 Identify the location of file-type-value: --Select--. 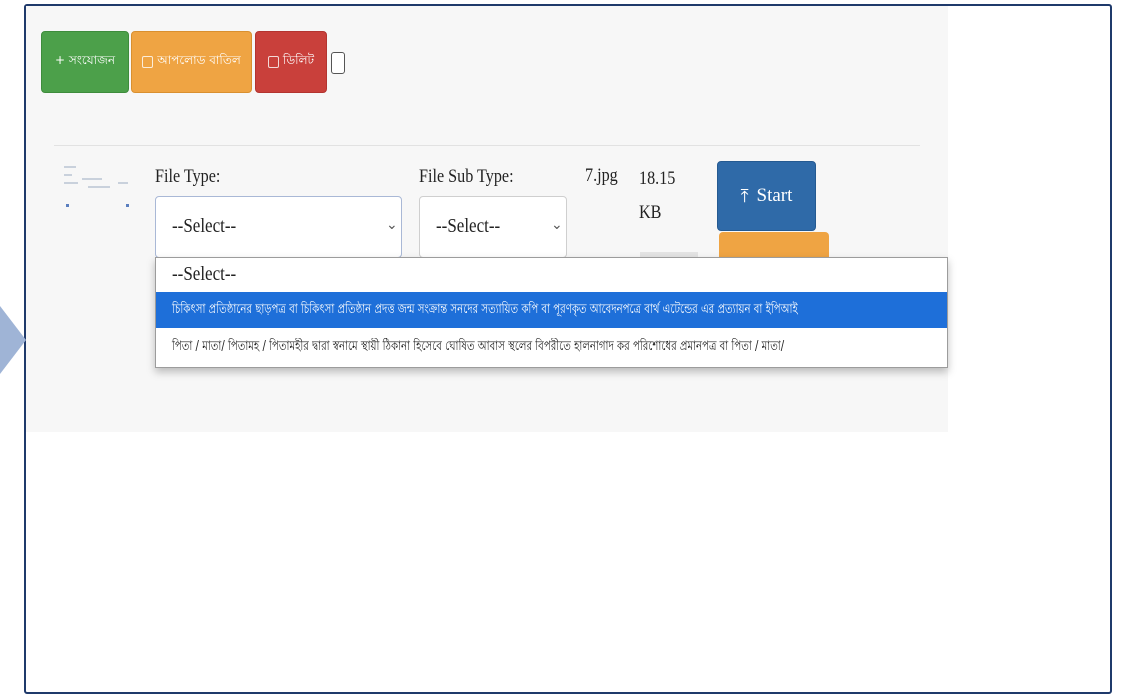
(204, 226).